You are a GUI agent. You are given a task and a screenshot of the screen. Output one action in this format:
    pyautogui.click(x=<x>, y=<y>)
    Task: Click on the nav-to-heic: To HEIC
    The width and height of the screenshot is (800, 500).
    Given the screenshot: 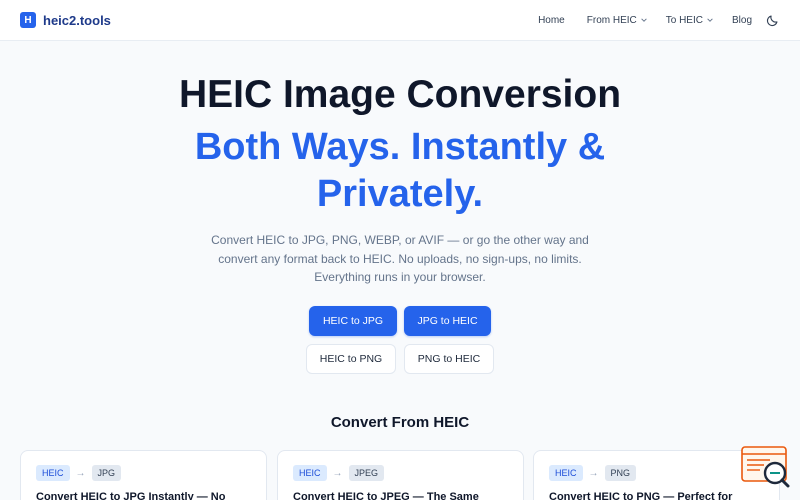 What is the action you would take?
    pyautogui.click(x=690, y=20)
    